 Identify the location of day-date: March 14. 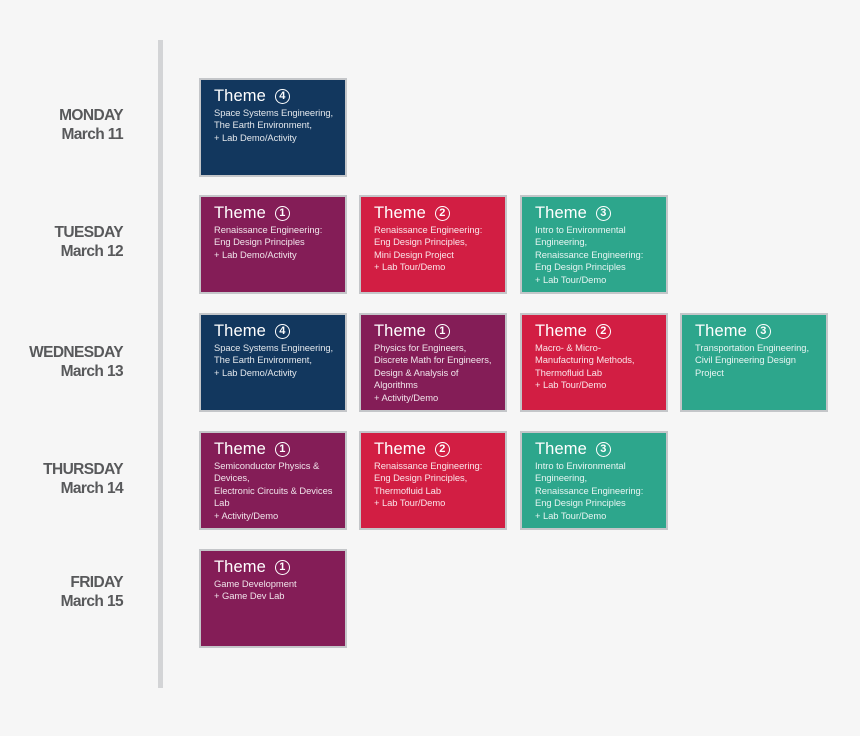
(92, 488).